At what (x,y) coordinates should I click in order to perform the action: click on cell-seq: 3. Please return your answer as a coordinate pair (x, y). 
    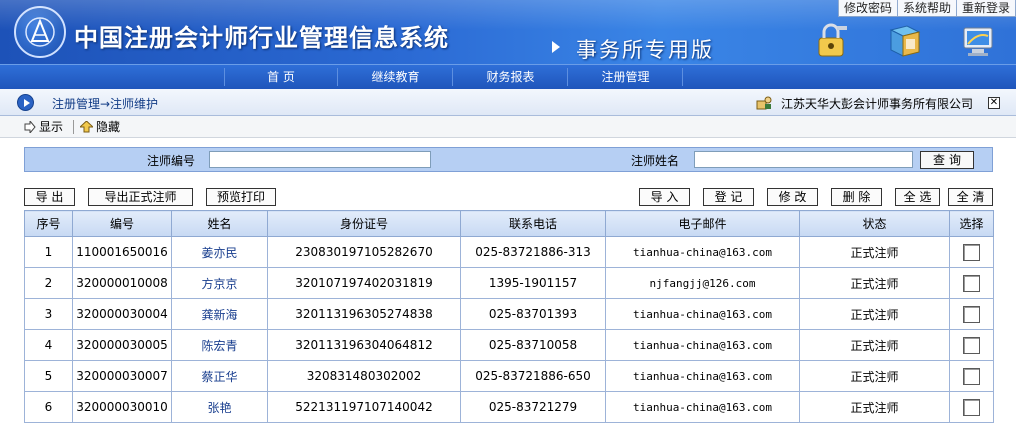
    Looking at the image, I should click on (48, 314).